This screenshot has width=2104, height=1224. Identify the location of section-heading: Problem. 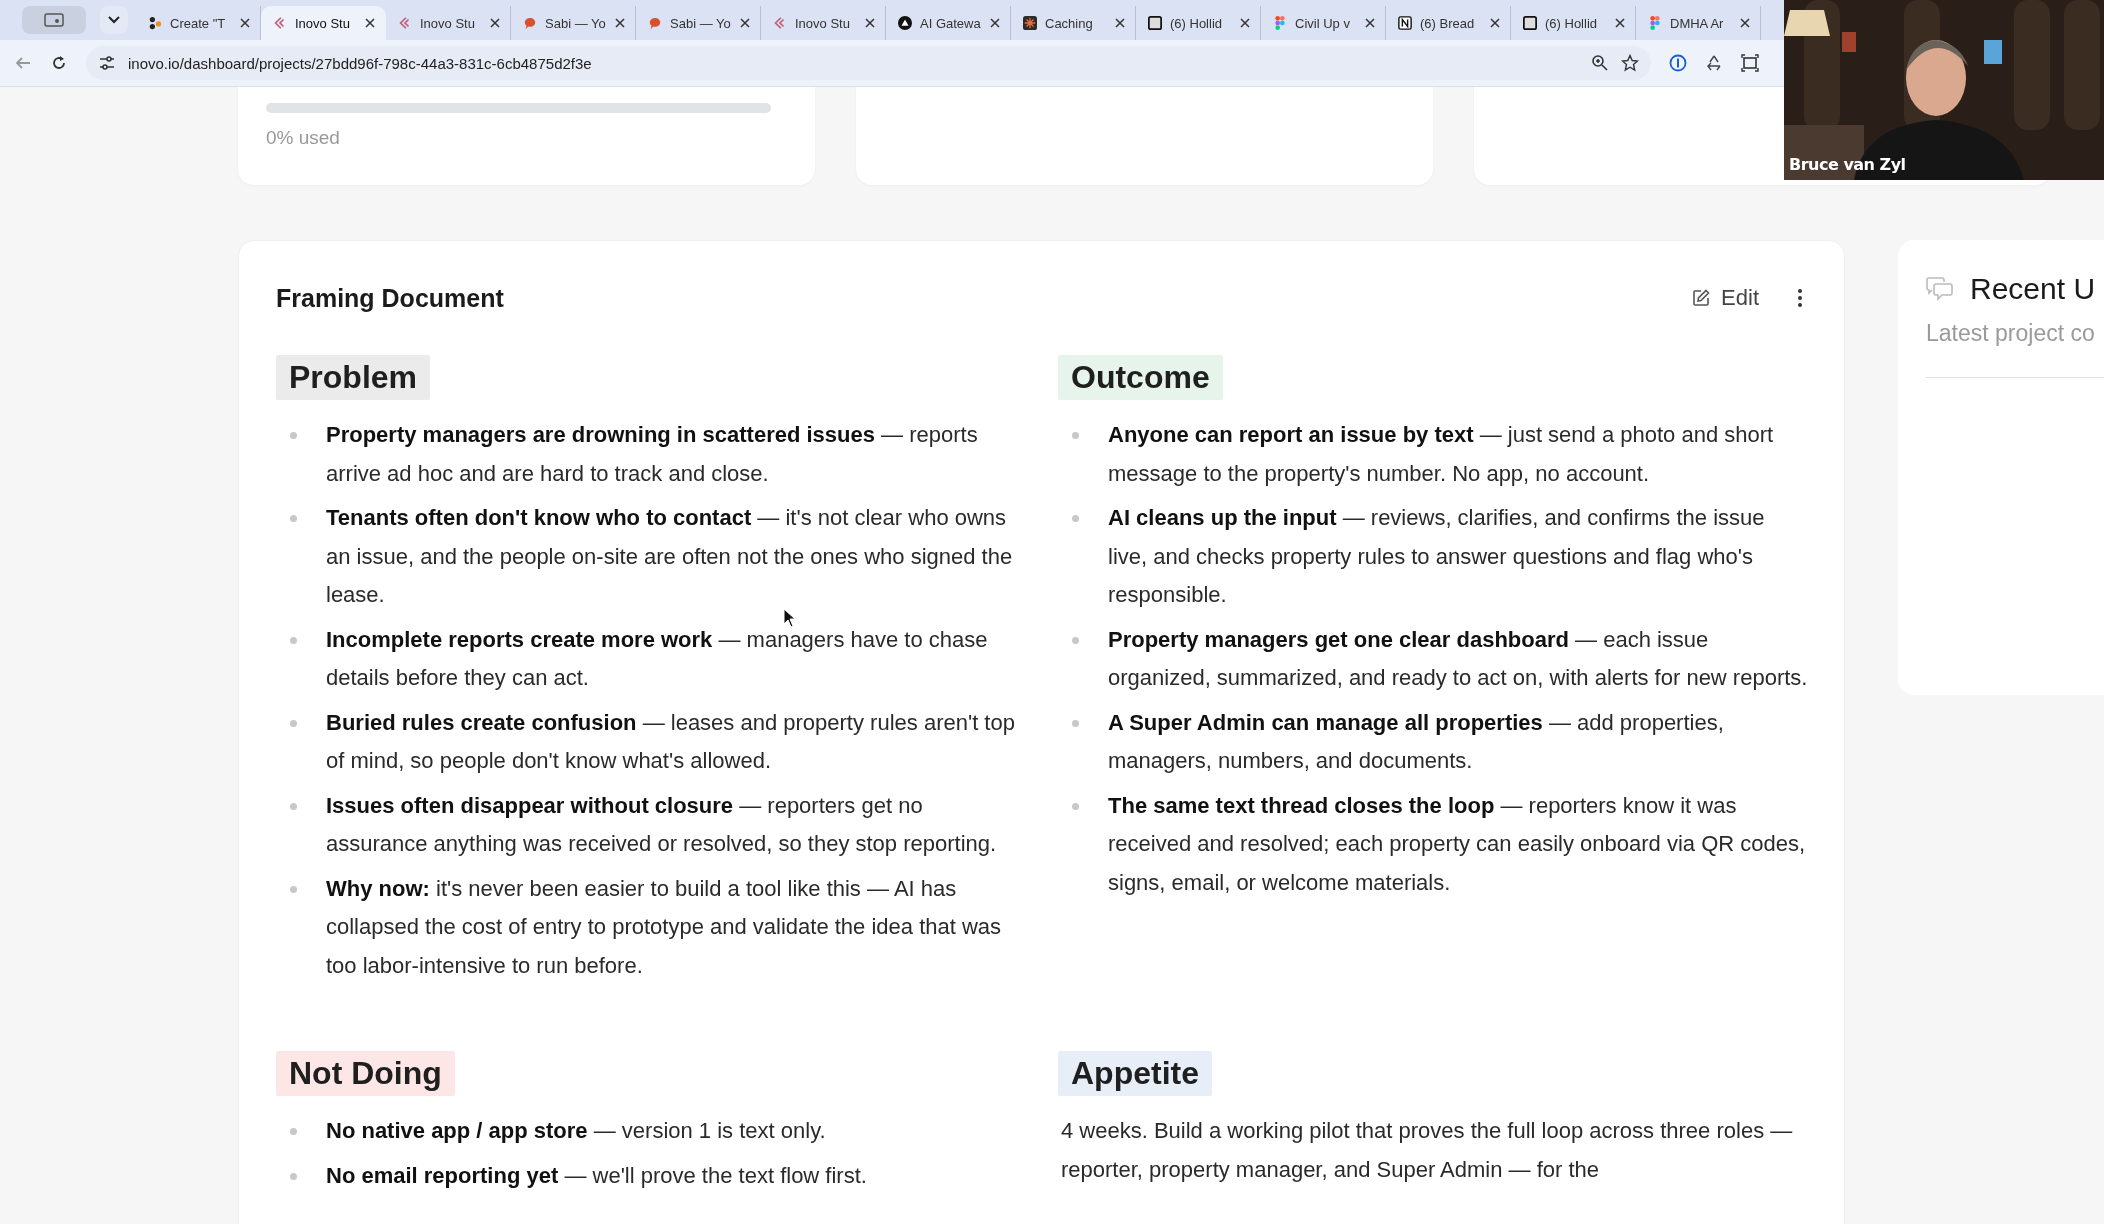
(353, 377).